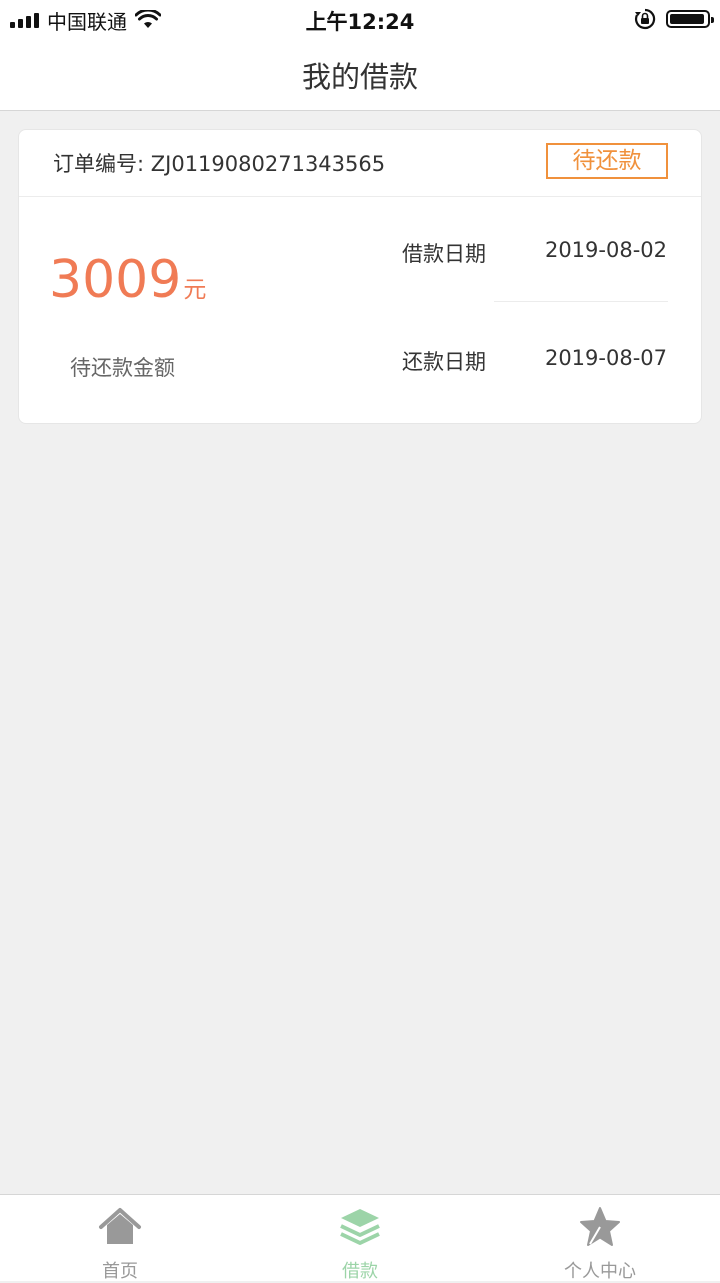 This screenshot has width=720, height=1283. Describe the element at coordinates (600, 1271) in the screenshot. I see `tab-profile-label: 个人中心` at that location.